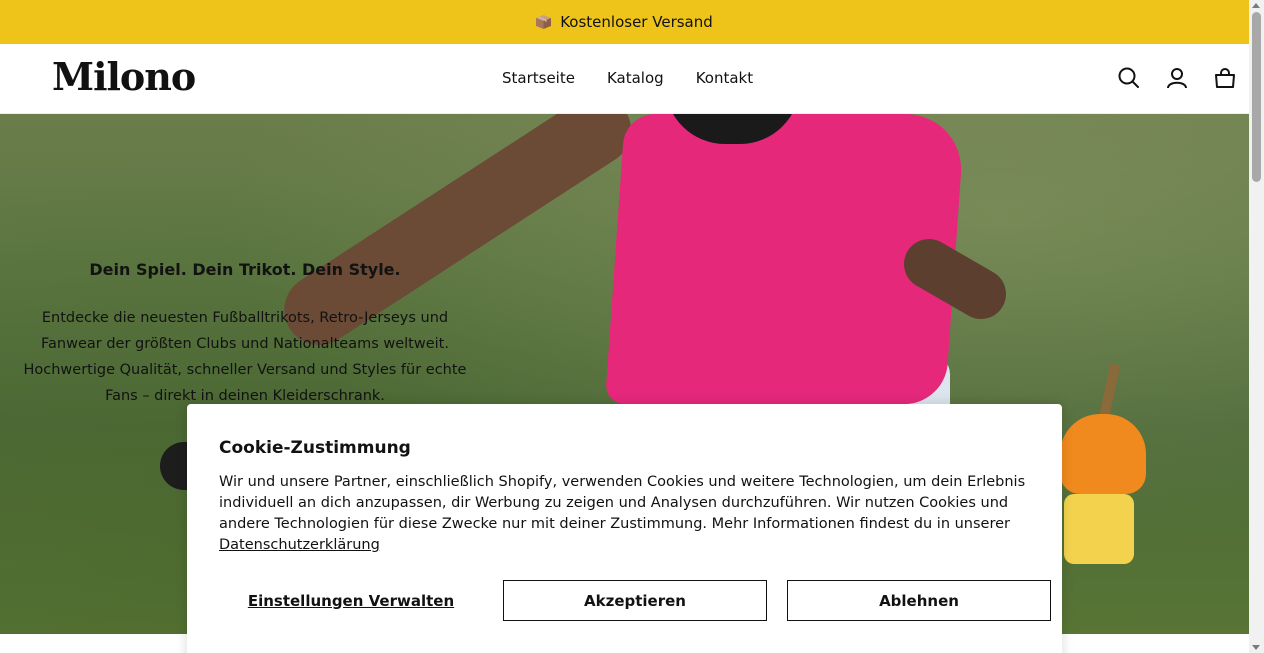  I want to click on manage-settings-button: Einstellungen Verwalten, so click(351, 600).